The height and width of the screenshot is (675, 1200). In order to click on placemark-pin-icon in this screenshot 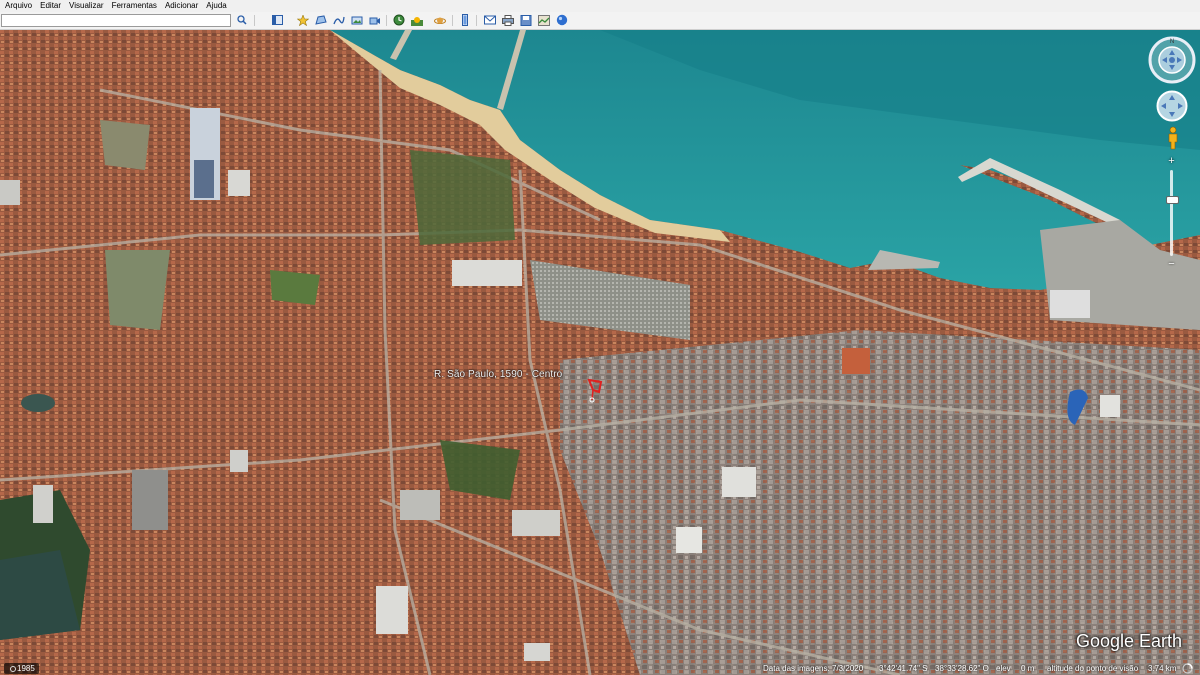, I will do `click(594, 391)`.